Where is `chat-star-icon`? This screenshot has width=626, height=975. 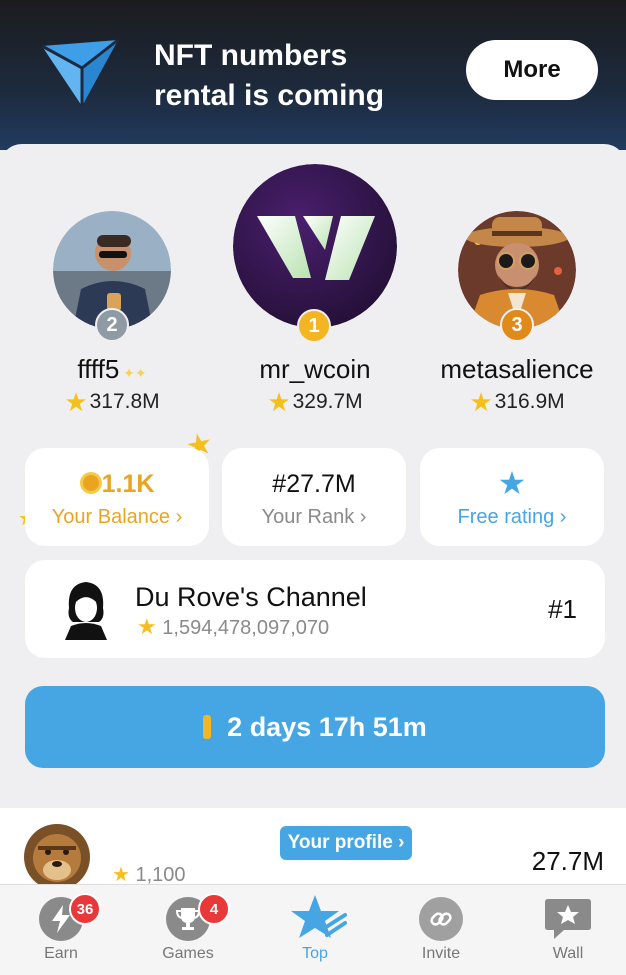
chat-star-icon is located at coordinates (568, 919).